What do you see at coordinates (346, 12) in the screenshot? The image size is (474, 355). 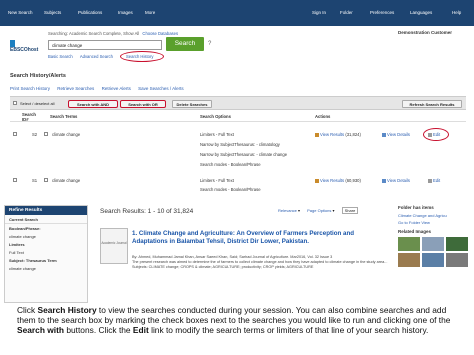 I see `folder-link: Folder` at bounding box center [346, 12].